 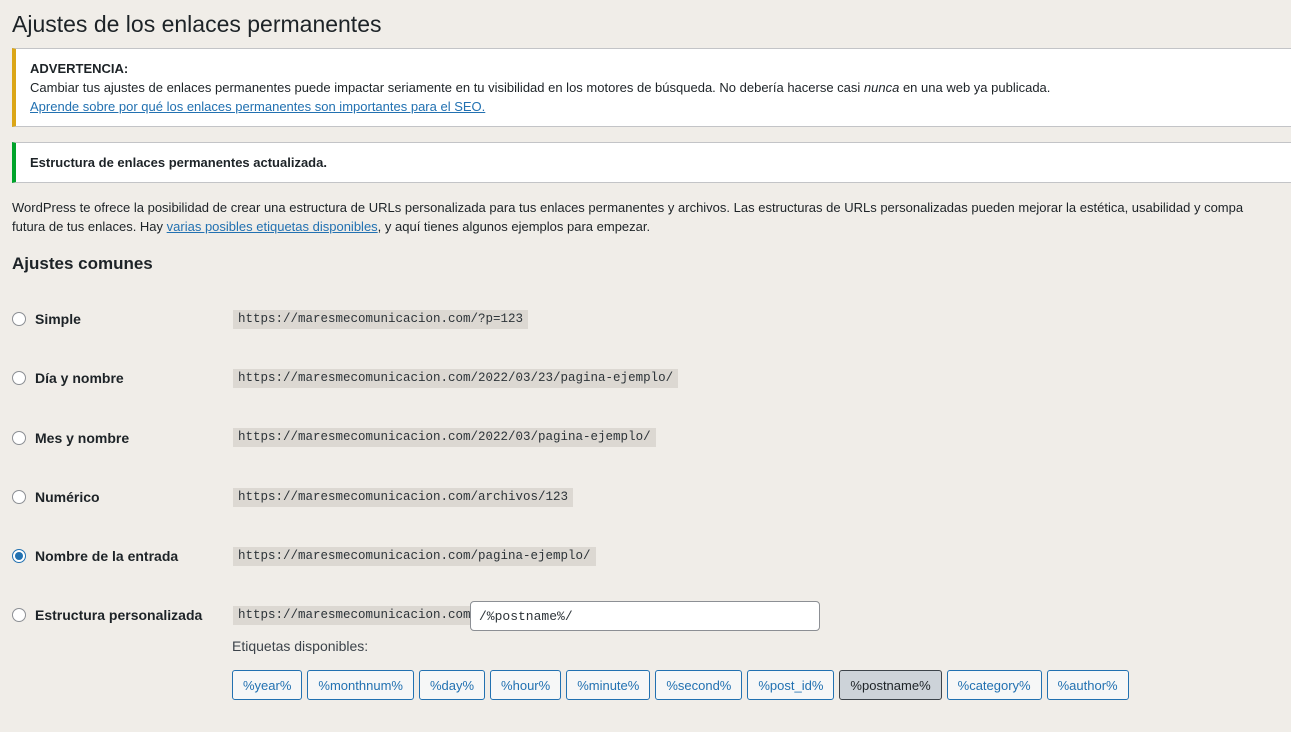 I want to click on radio-simple, so click(x=19, y=319).